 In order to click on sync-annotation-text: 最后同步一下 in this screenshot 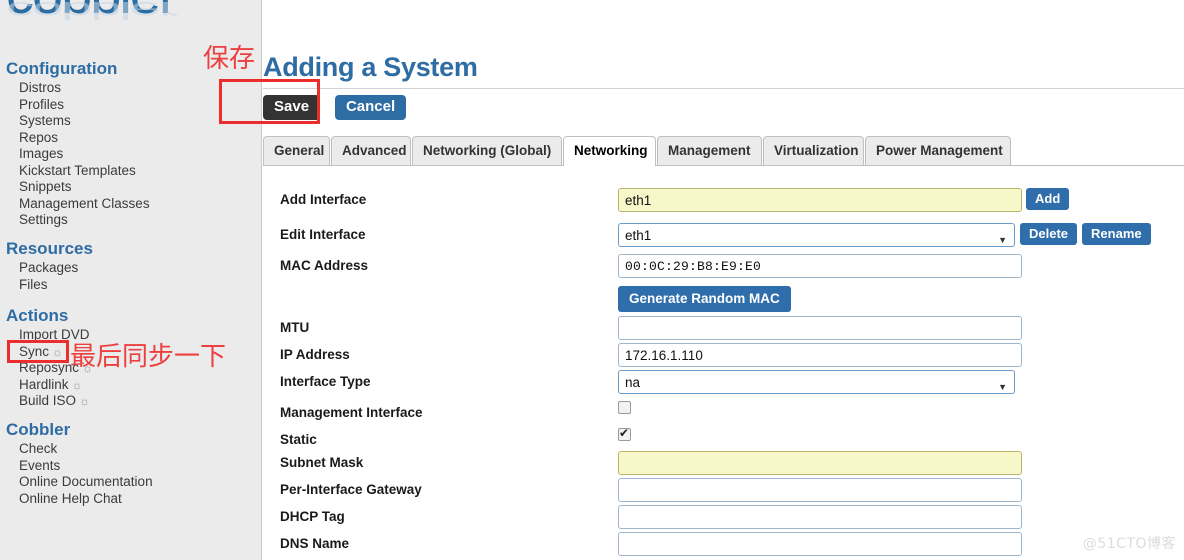, I will do `click(148, 357)`.